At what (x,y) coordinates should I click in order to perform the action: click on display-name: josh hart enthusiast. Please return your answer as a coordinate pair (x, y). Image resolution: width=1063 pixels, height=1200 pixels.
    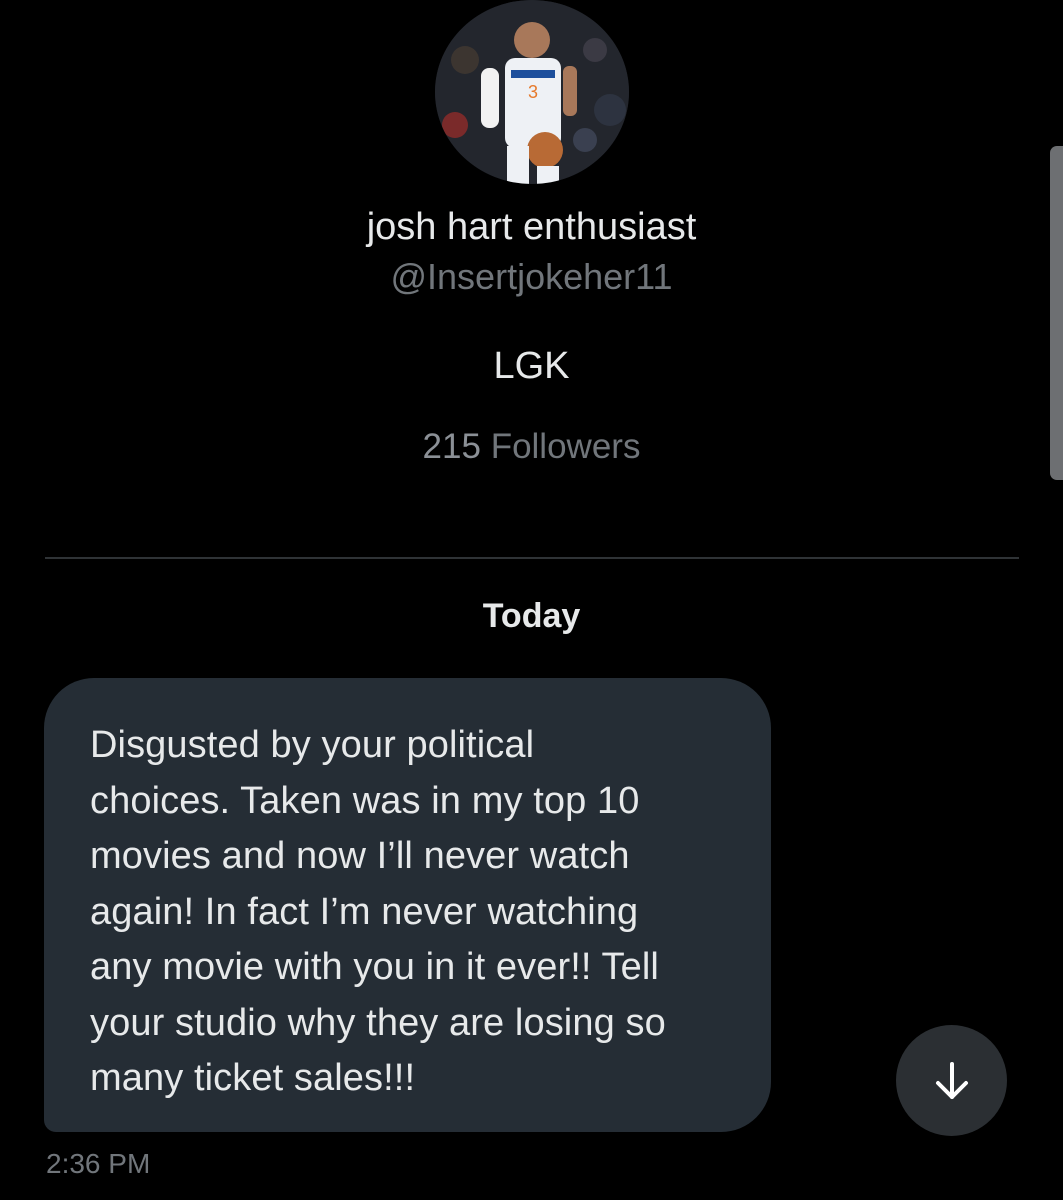
    Looking at the image, I should click on (531, 227).